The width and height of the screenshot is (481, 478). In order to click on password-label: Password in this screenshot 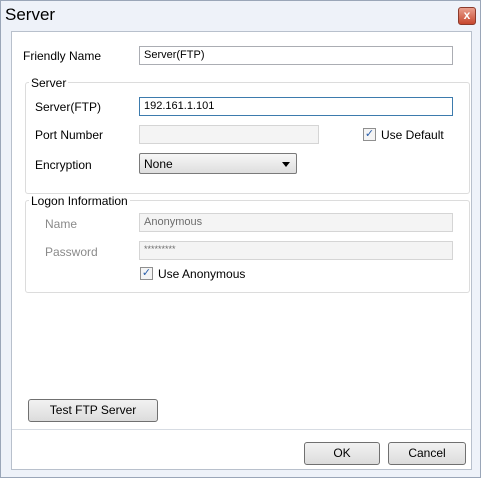, I will do `click(71, 252)`.